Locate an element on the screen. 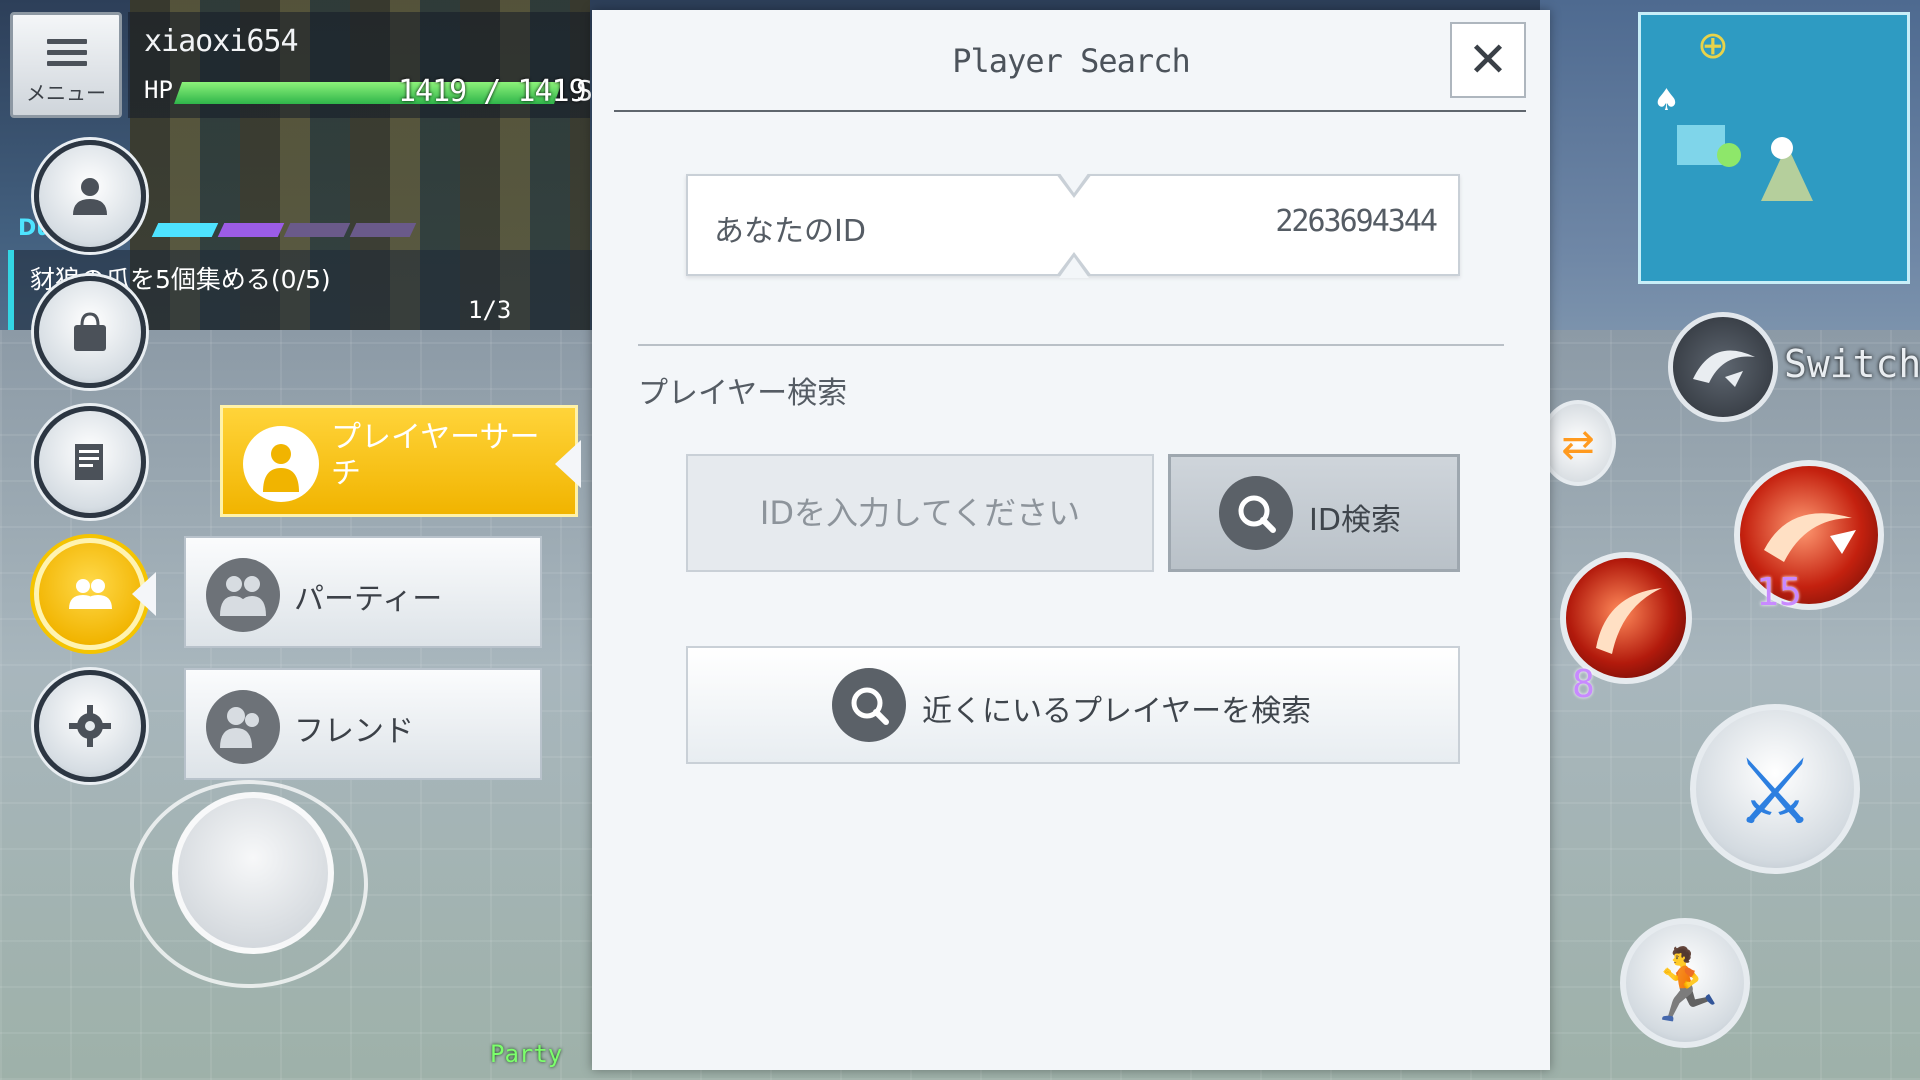  nearby-search-button: 近くにいるプレイヤーを検索 is located at coordinates (1073, 705).